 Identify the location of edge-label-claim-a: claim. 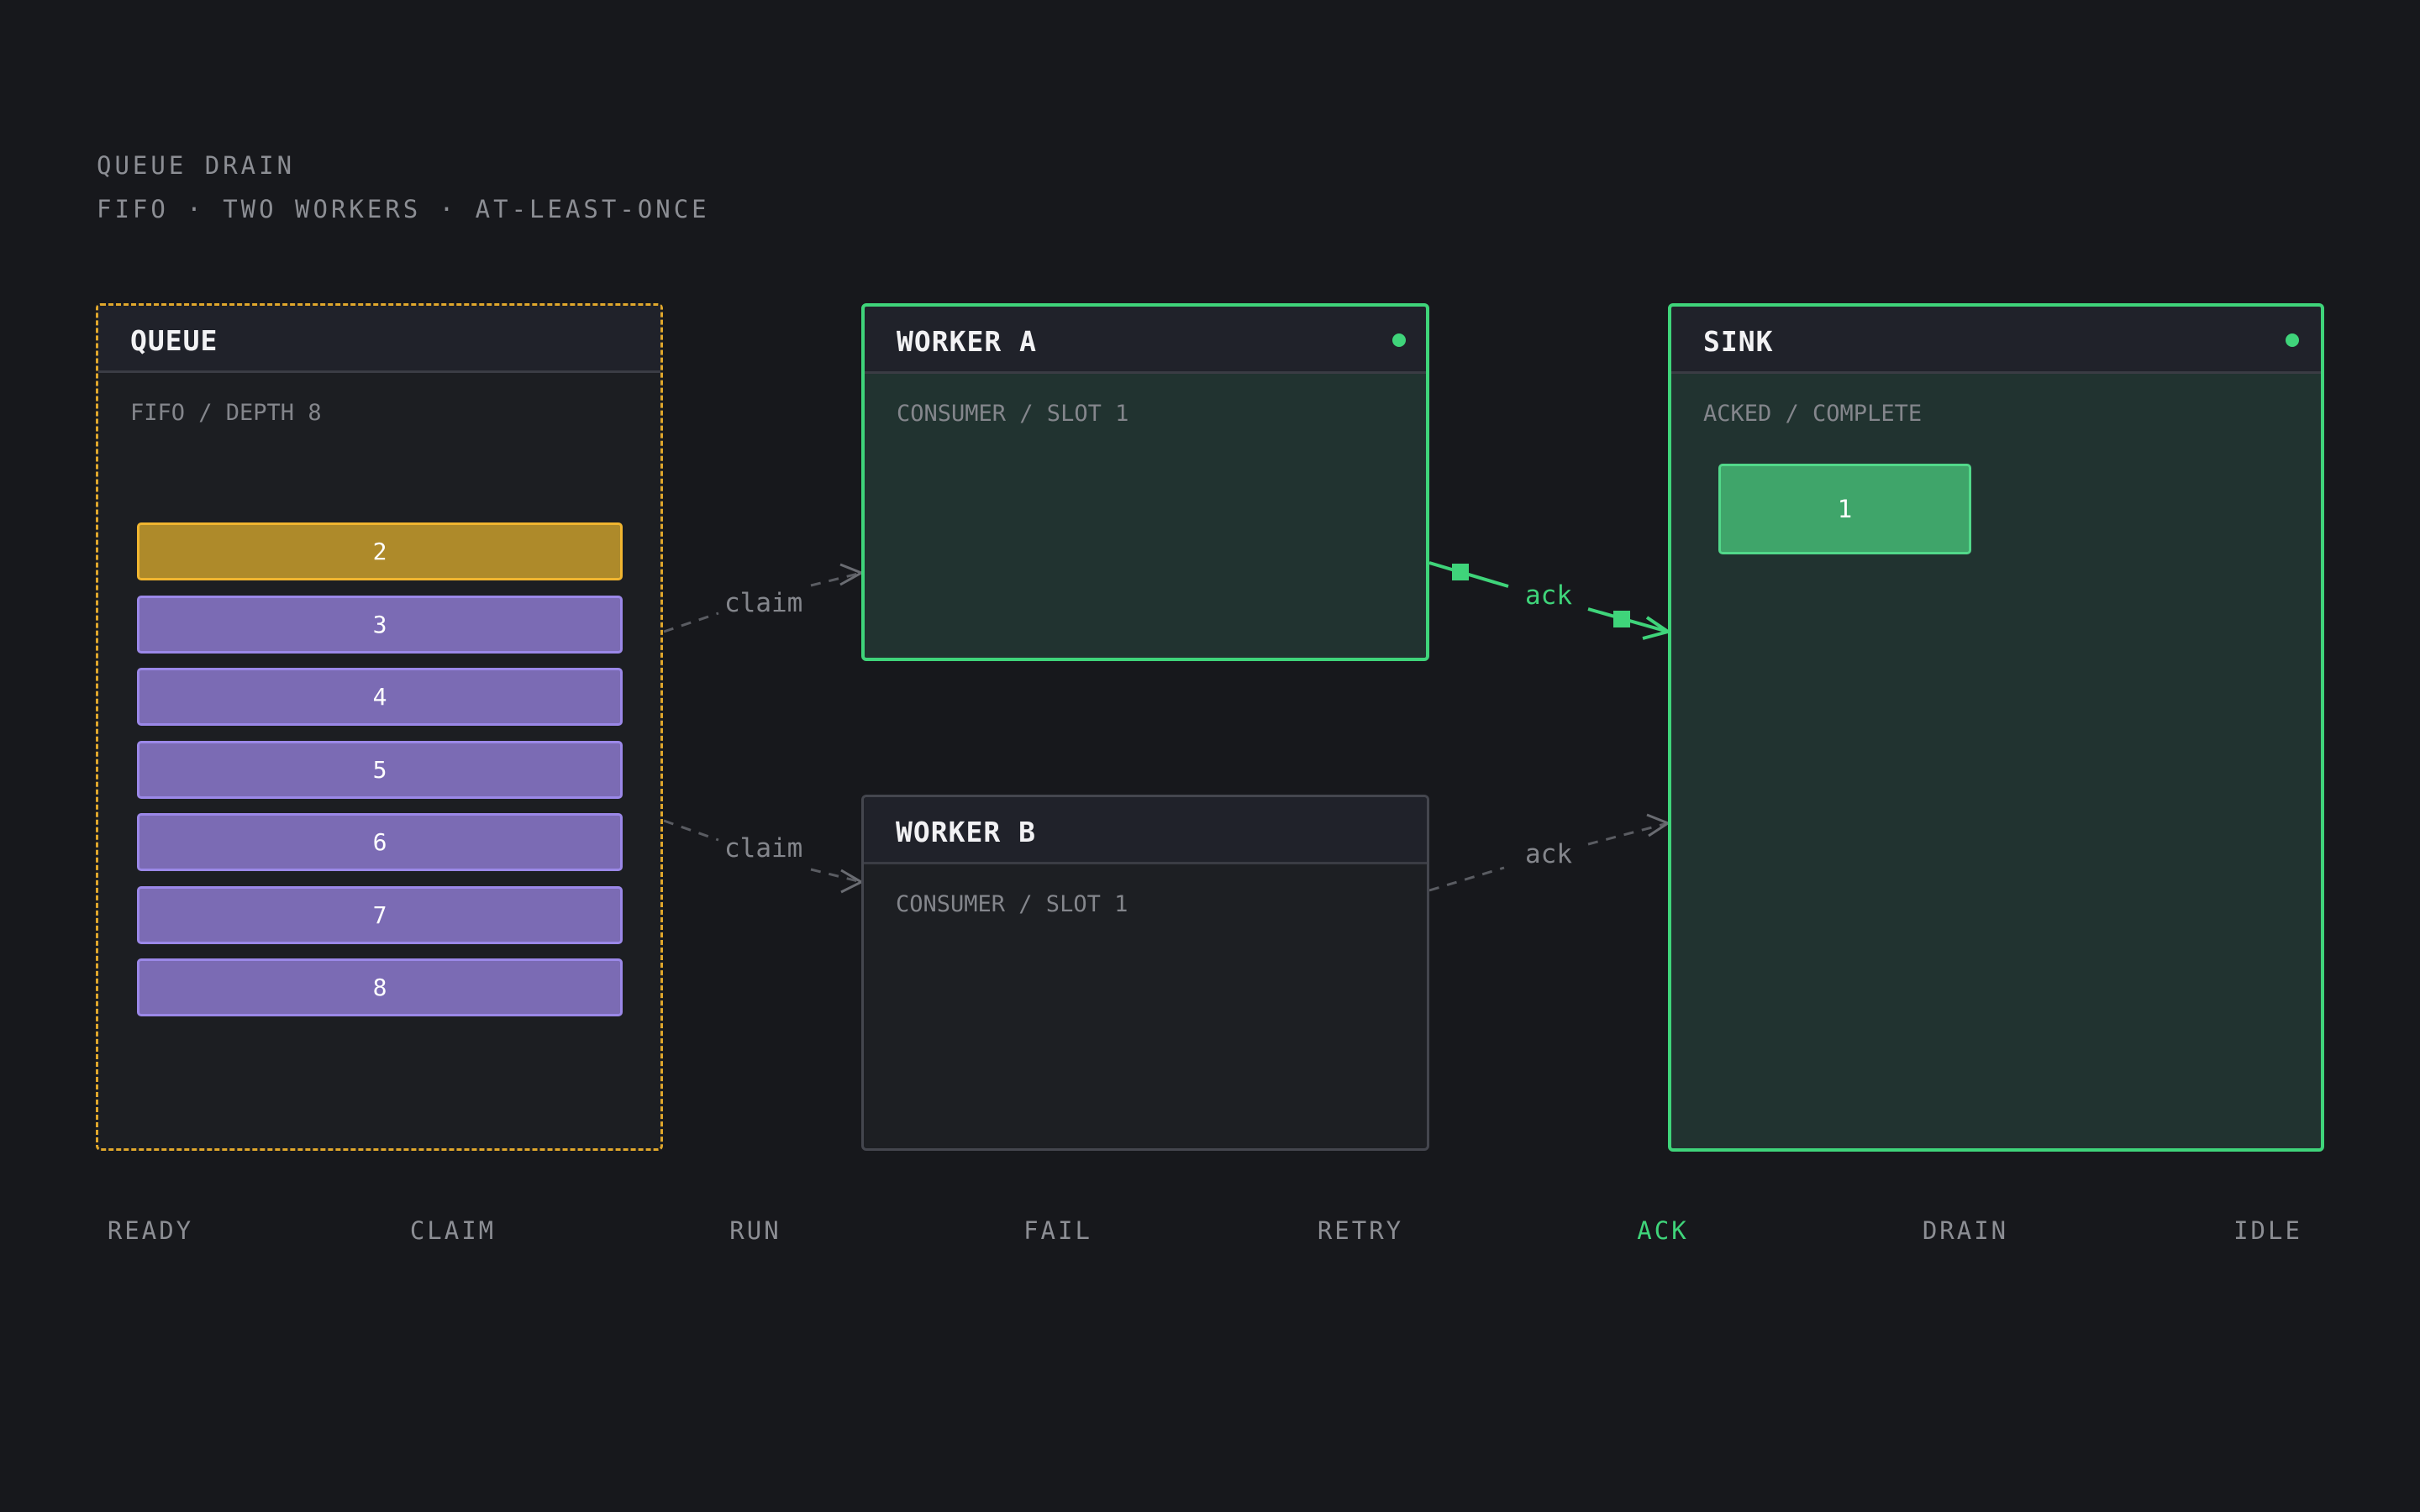
(764, 603).